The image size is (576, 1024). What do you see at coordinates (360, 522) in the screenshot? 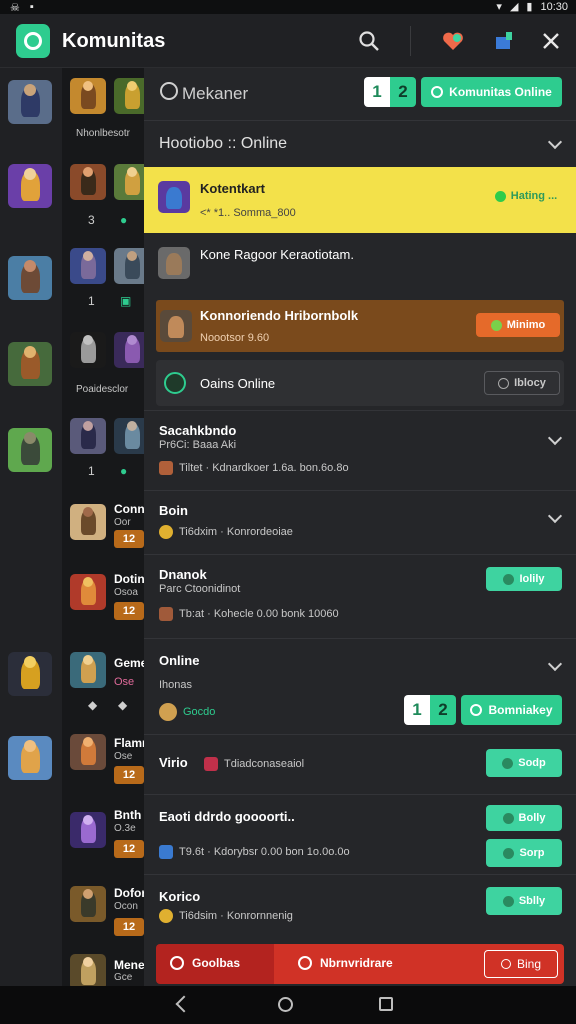
I see `list-item: Boin Ti6dxim · Konrordeoiae` at bounding box center [360, 522].